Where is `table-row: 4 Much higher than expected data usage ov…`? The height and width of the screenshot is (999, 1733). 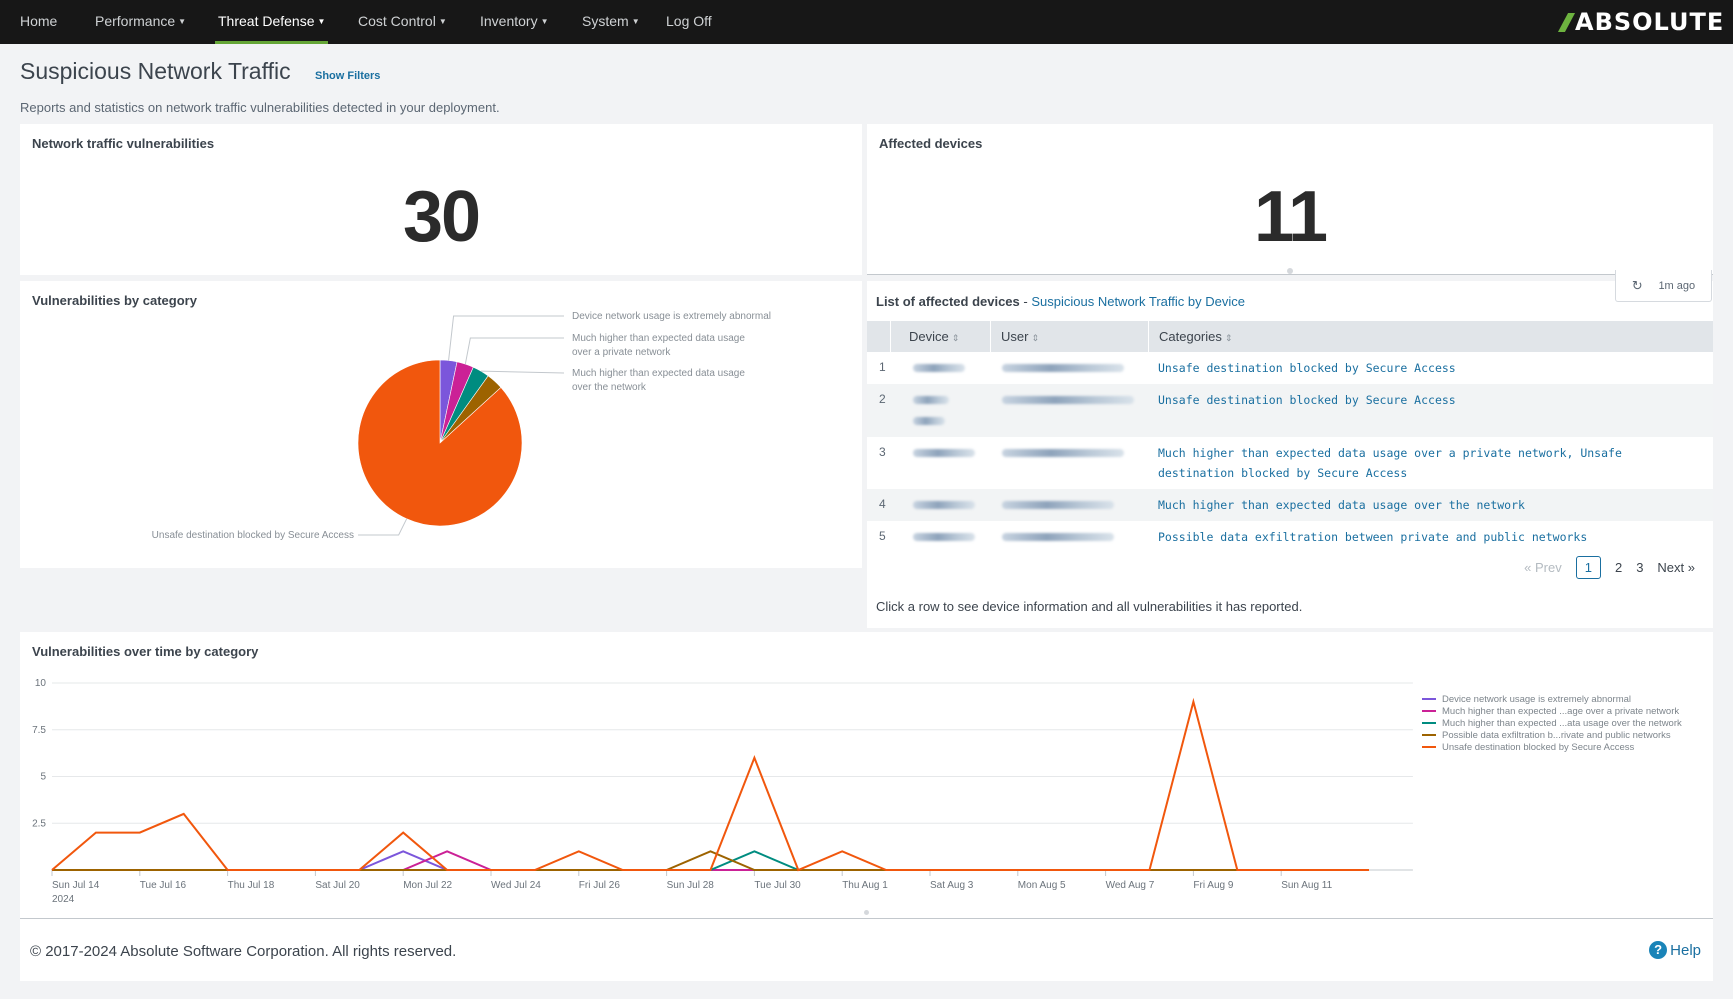 table-row: 4 Much higher than expected data usage ov… is located at coordinates (1290, 505).